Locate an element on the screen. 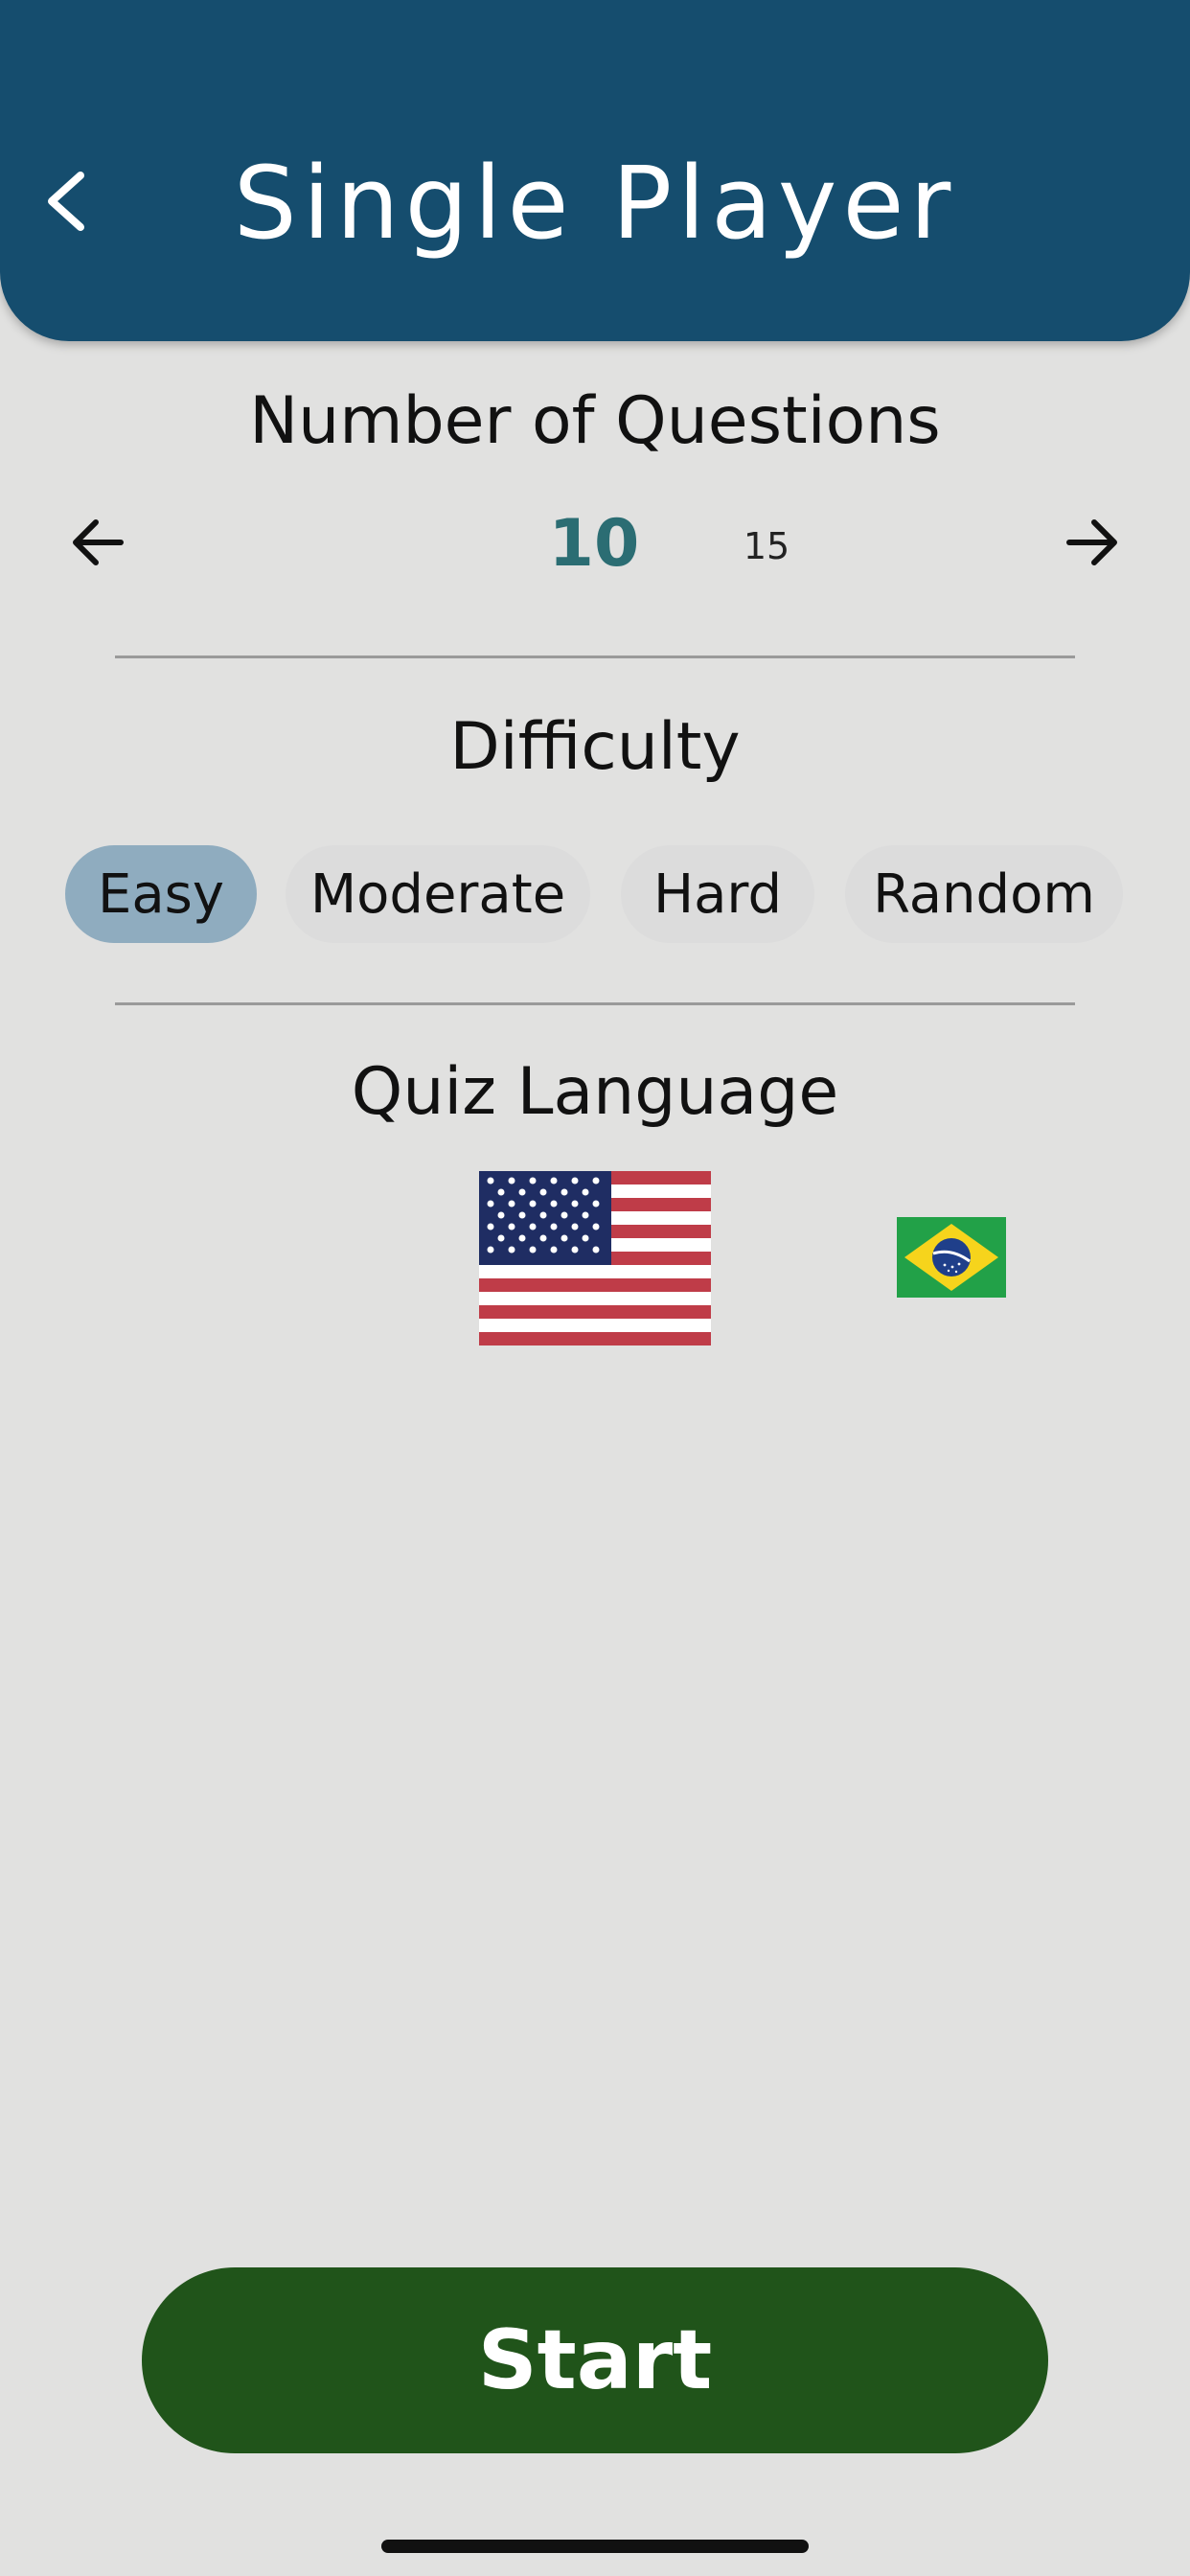 The image size is (1190, 2576). questions-prev-button is located at coordinates (97, 542).